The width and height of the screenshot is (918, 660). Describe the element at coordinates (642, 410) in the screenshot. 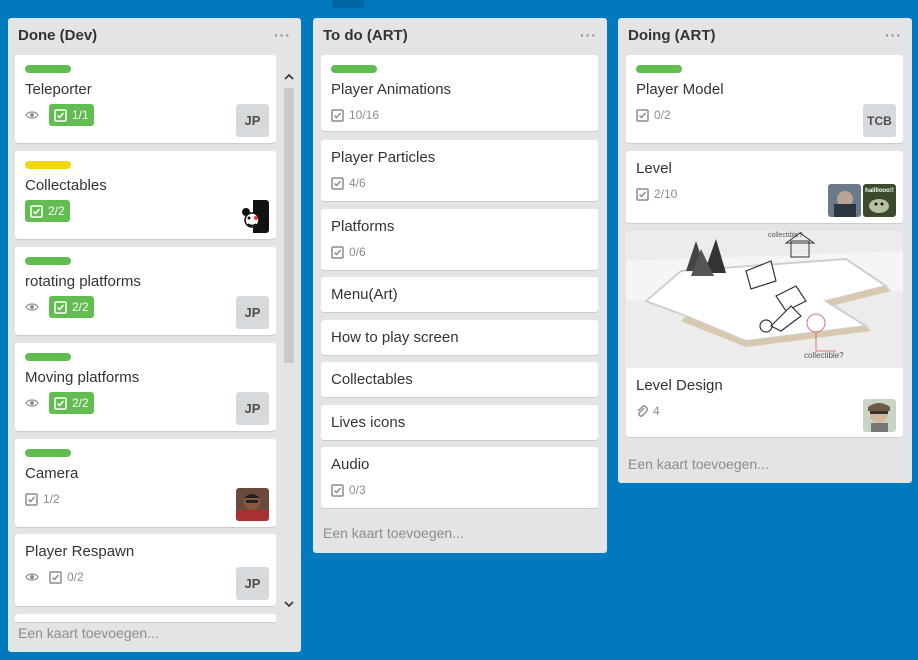

I see `paperclip-icon` at that location.